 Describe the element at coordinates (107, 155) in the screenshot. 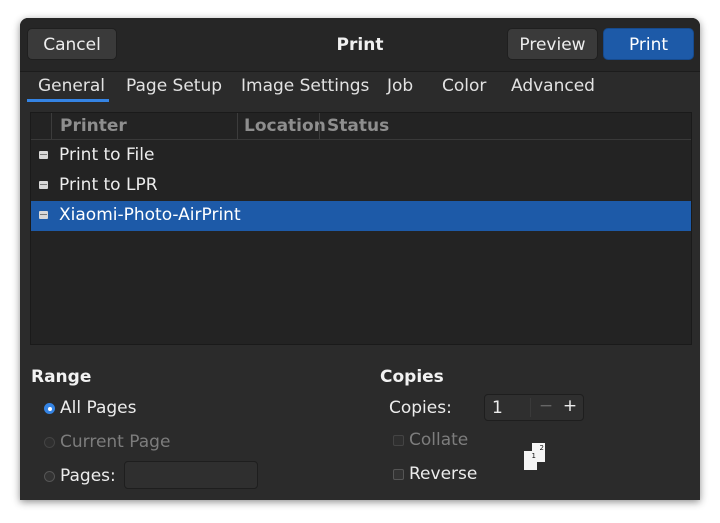

I see `printer-name: Print to File` at that location.